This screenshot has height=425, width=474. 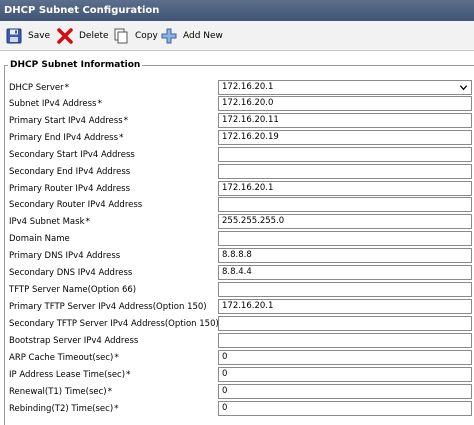 I want to click on field-label: IPv4 Subnet Mask*, so click(x=49, y=222).